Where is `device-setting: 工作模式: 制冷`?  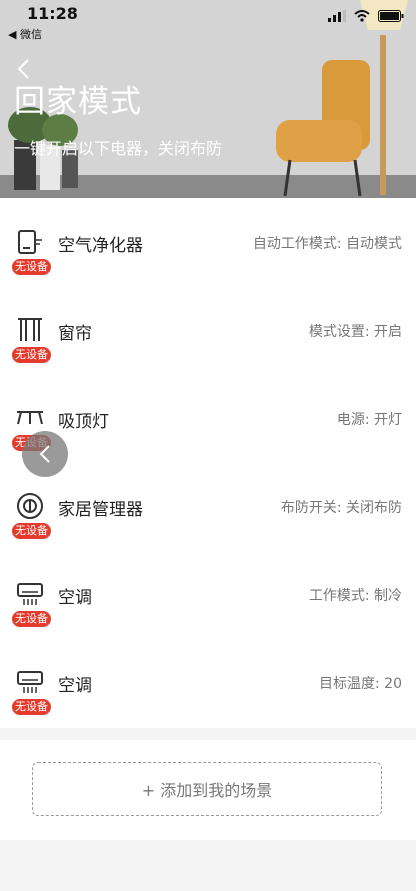 device-setting: 工作模式: 制冷 is located at coordinates (355, 596).